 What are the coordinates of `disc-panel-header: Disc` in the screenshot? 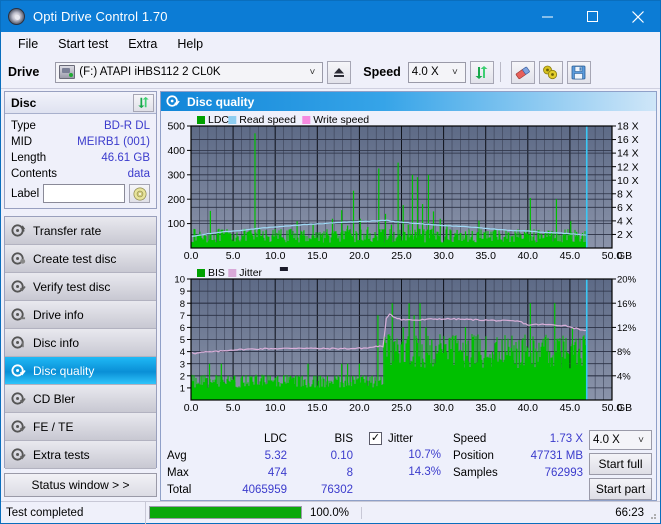 It's located at (80, 103).